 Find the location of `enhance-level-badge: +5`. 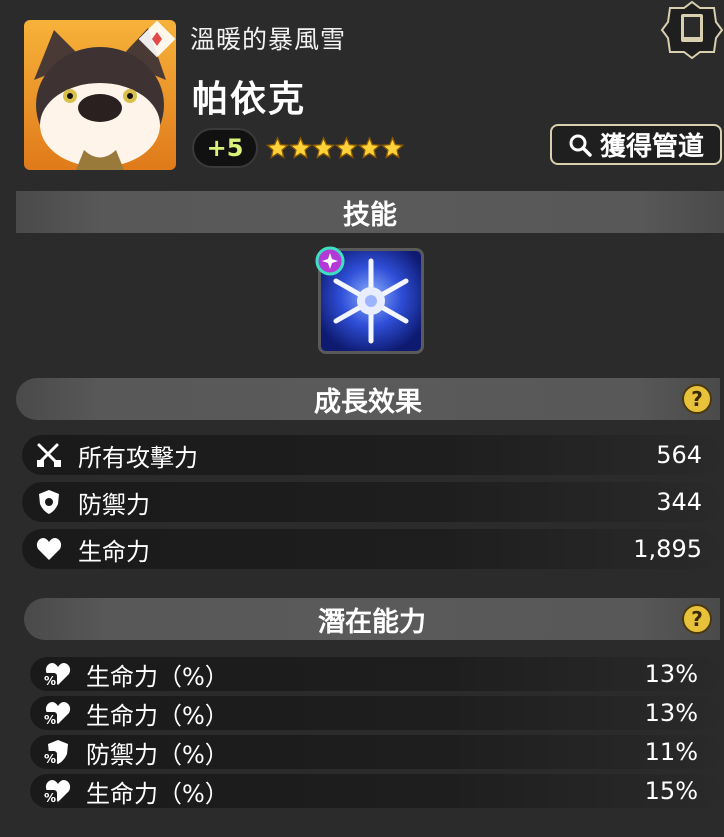

enhance-level-badge: +5 is located at coordinates (225, 148).